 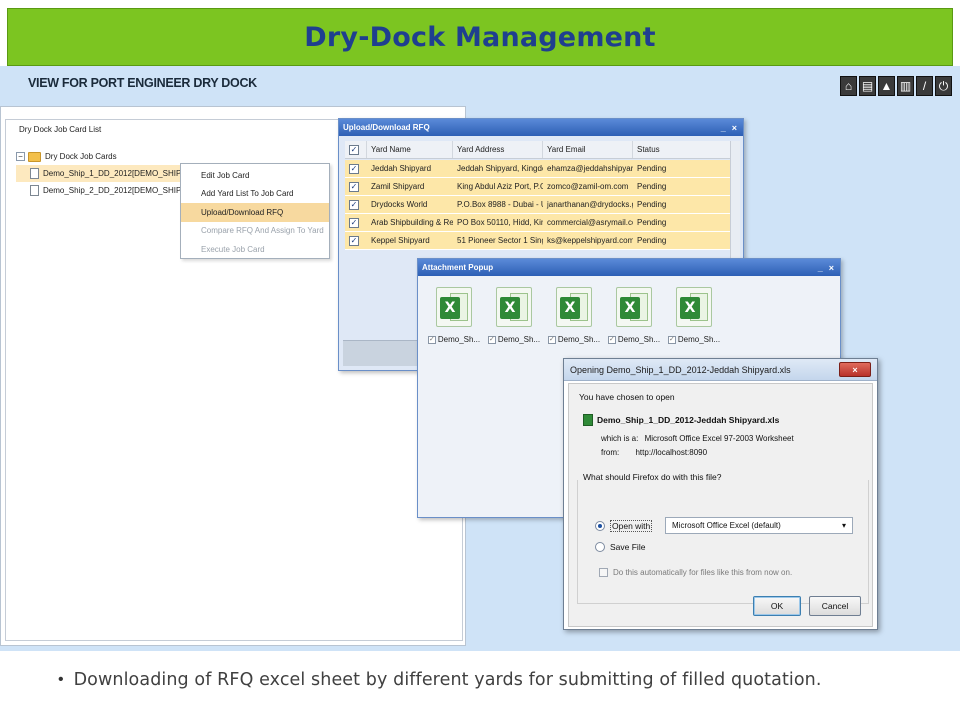 What do you see at coordinates (600, 526) in the screenshot?
I see `open-with-radio` at bounding box center [600, 526].